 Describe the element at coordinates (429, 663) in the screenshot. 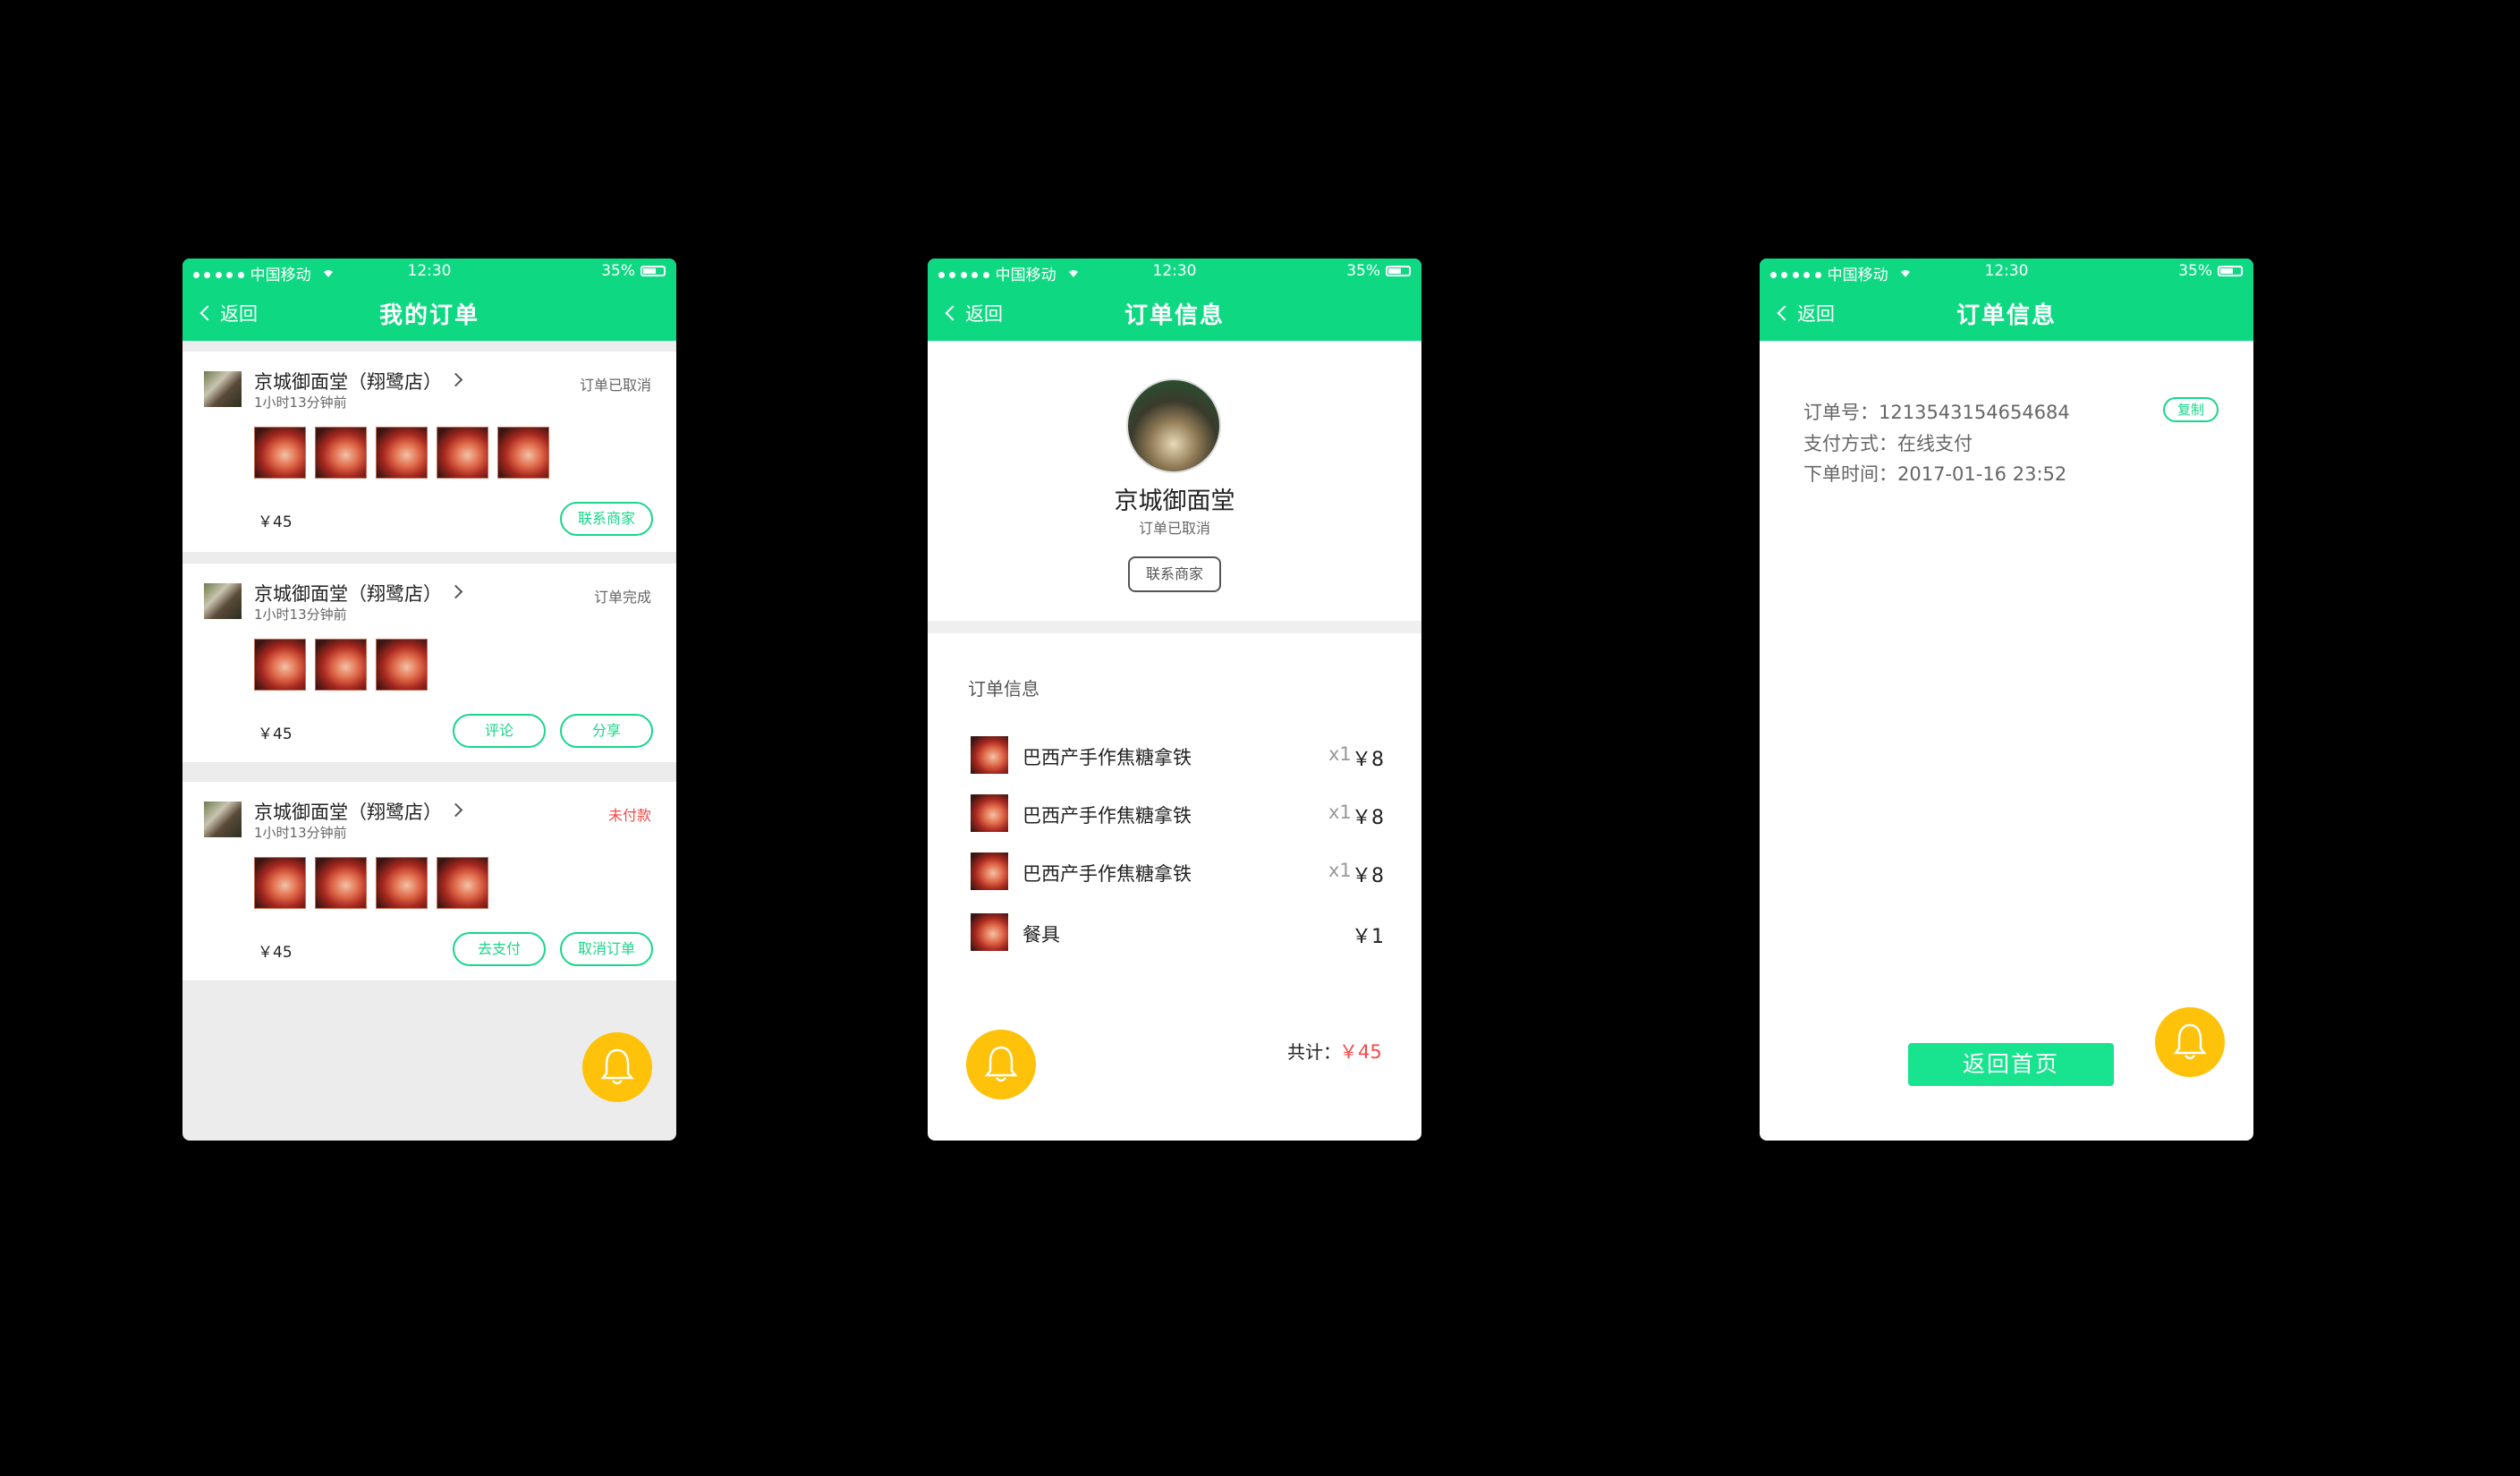

I see `order-card: 京城御面堂（翔鹭店） 1小时13分钟前 订单完成 ￥45 评论 分享` at that location.